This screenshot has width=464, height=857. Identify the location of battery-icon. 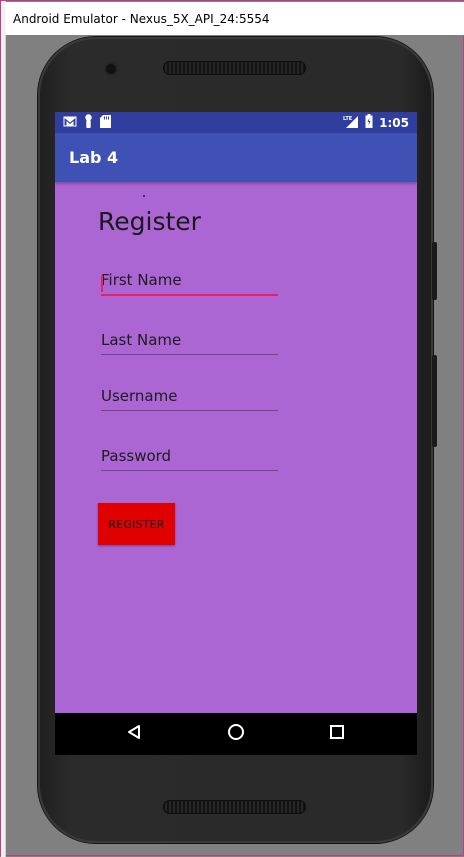
(369, 122).